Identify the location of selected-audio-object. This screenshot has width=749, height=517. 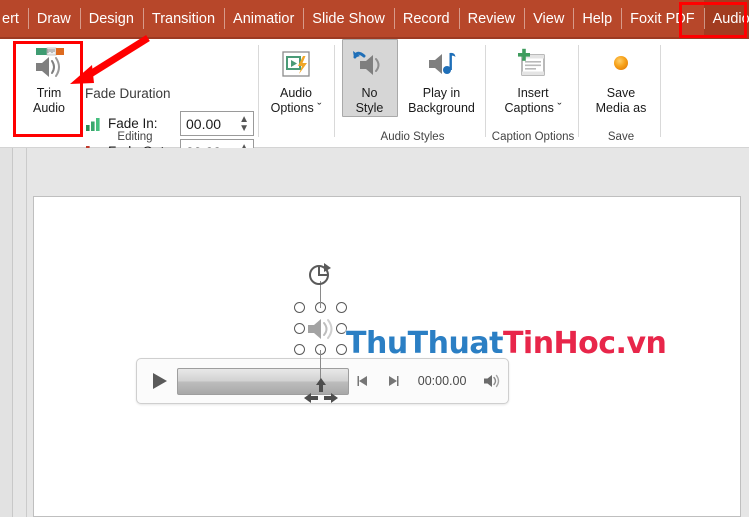
(320, 333).